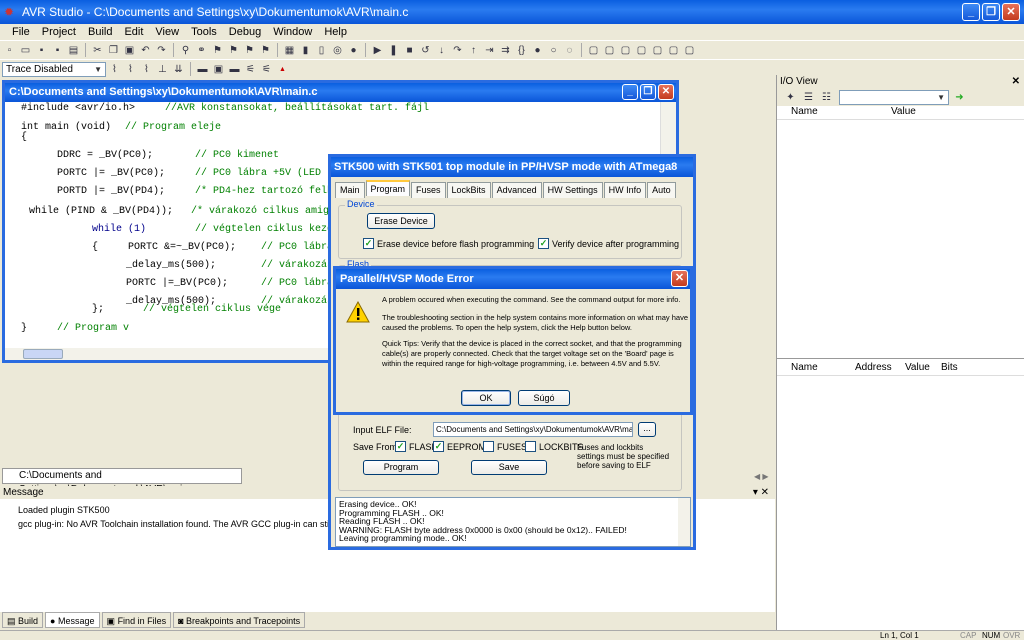  What do you see at coordinates (609, 50) in the screenshot?
I see `window-2-icon: ▢` at bounding box center [609, 50].